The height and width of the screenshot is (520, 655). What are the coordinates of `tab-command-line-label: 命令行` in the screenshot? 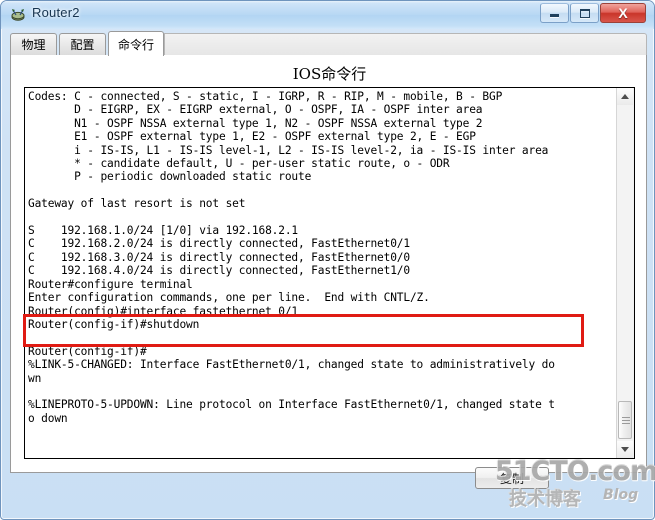 It's located at (135, 44).